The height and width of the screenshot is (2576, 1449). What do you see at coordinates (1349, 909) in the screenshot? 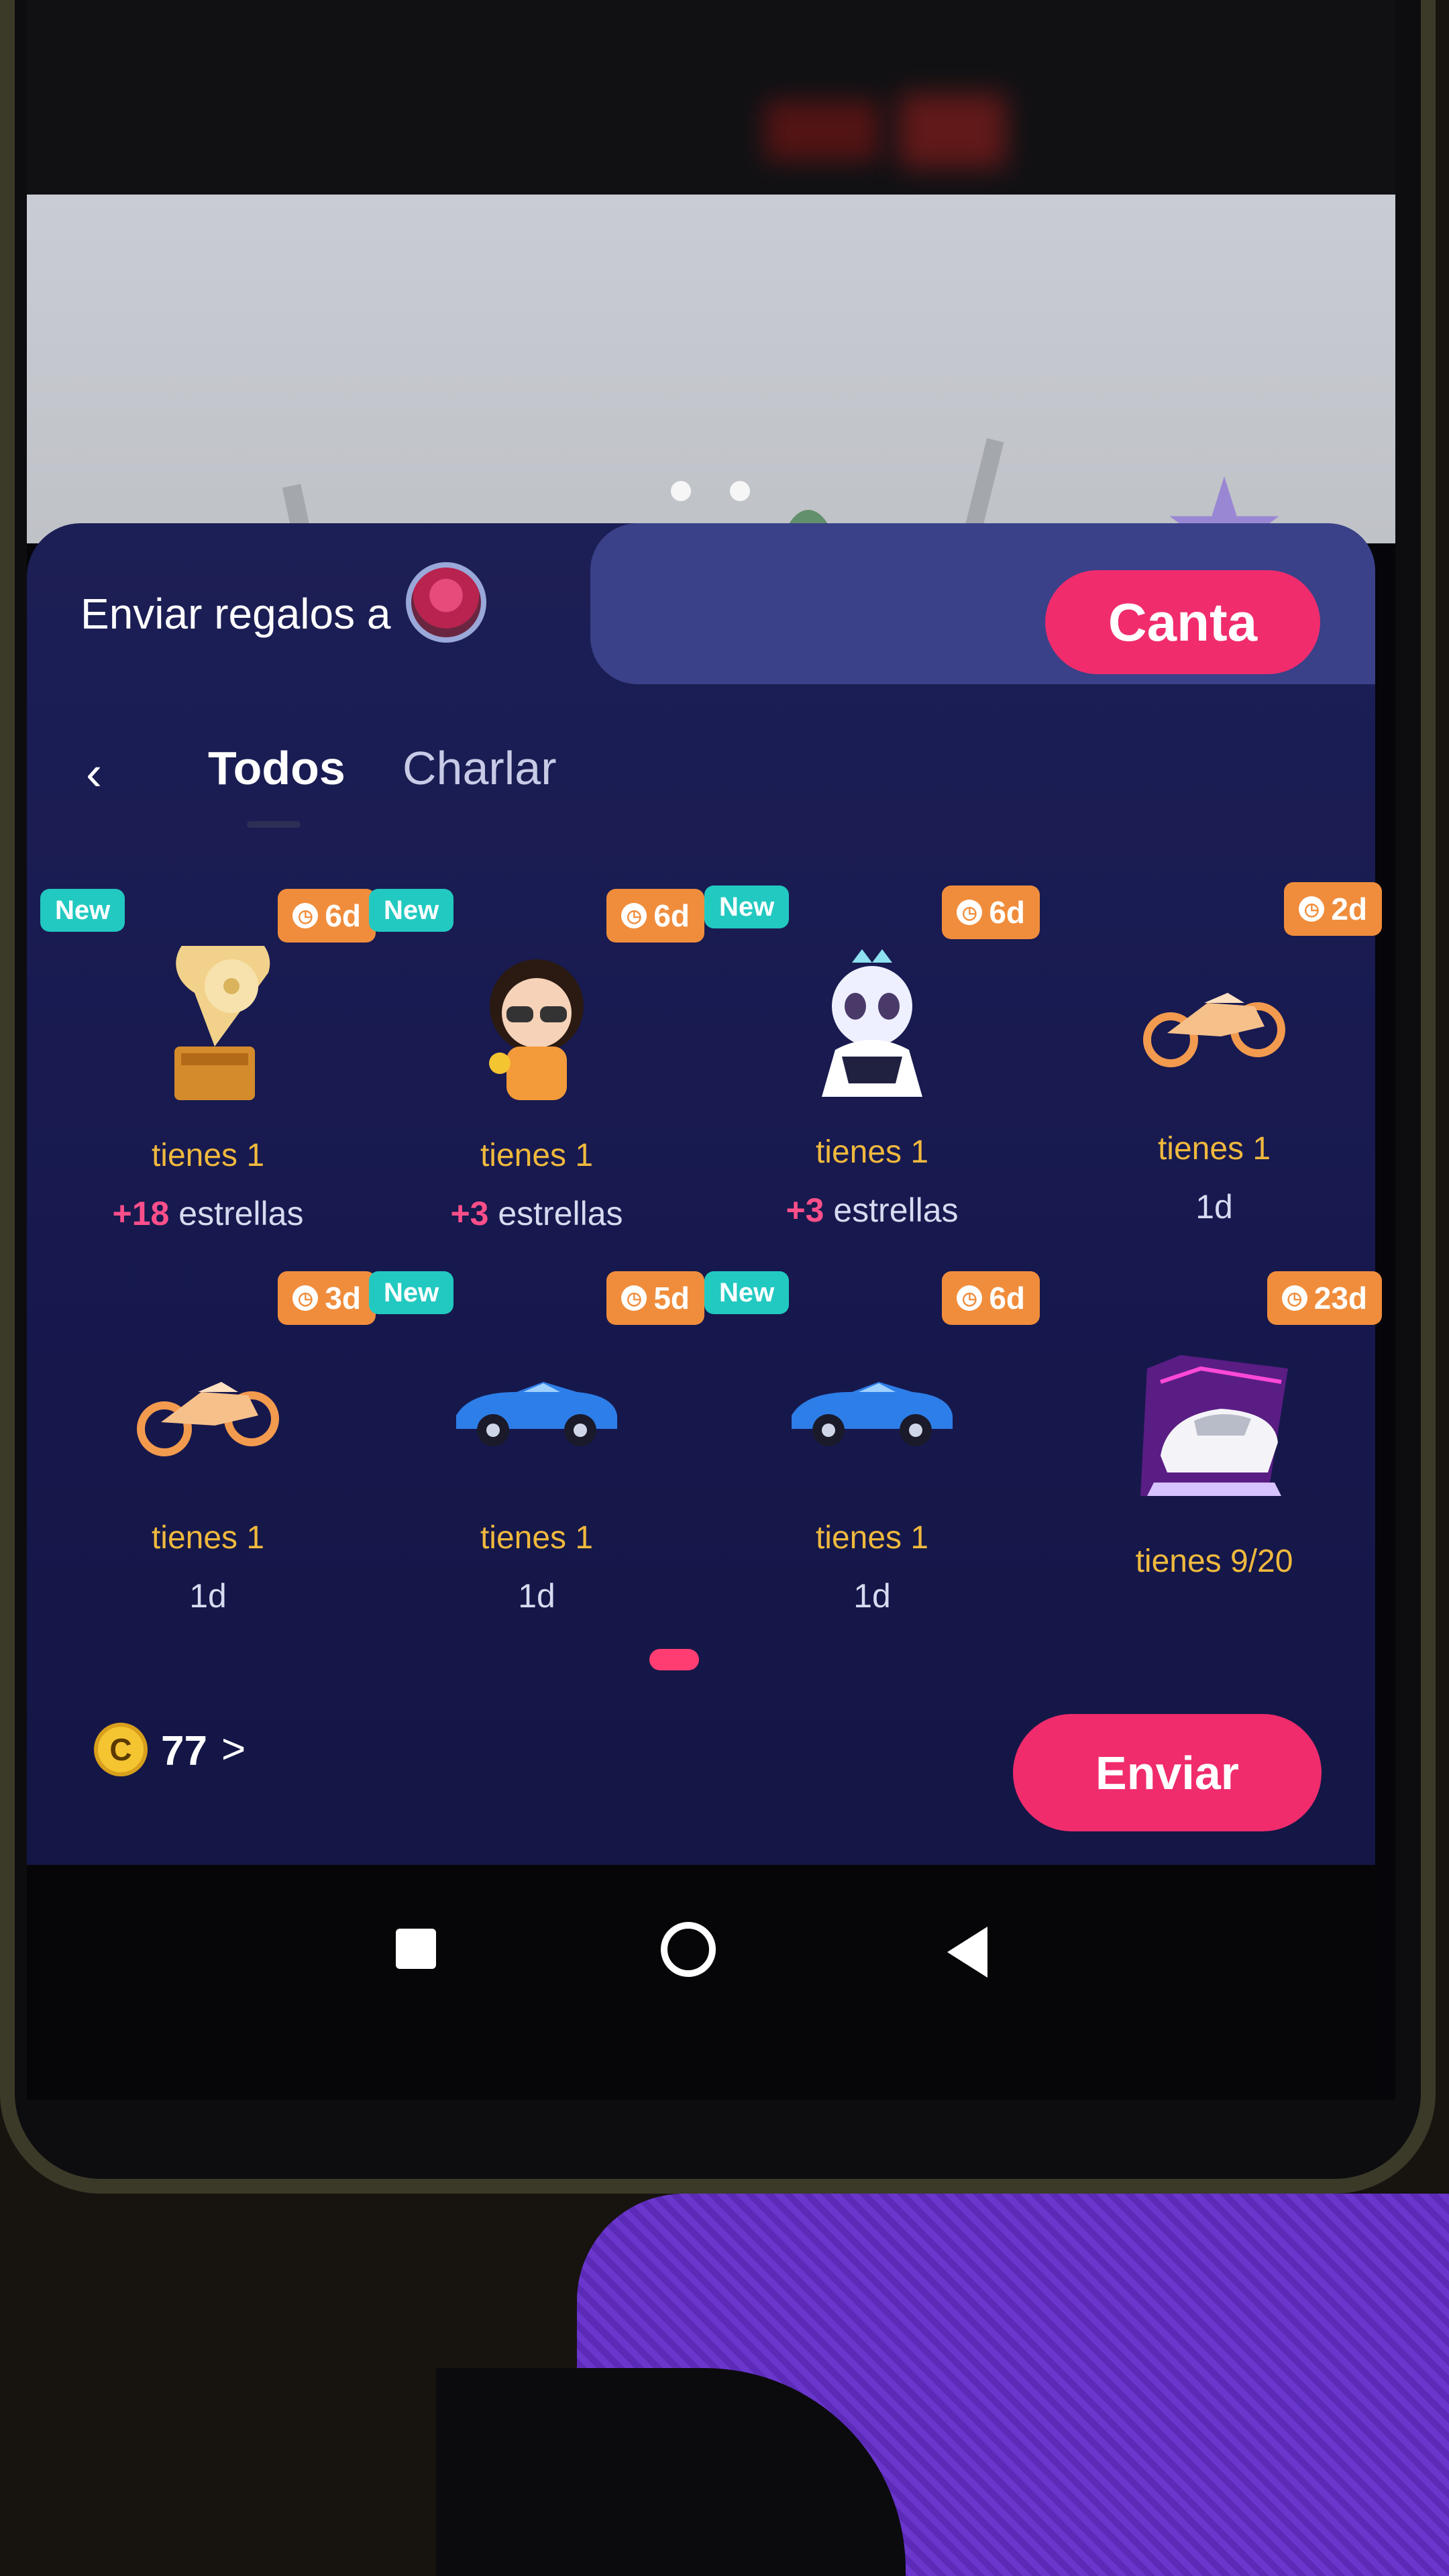
I see `time-badge-label: 2d` at bounding box center [1349, 909].